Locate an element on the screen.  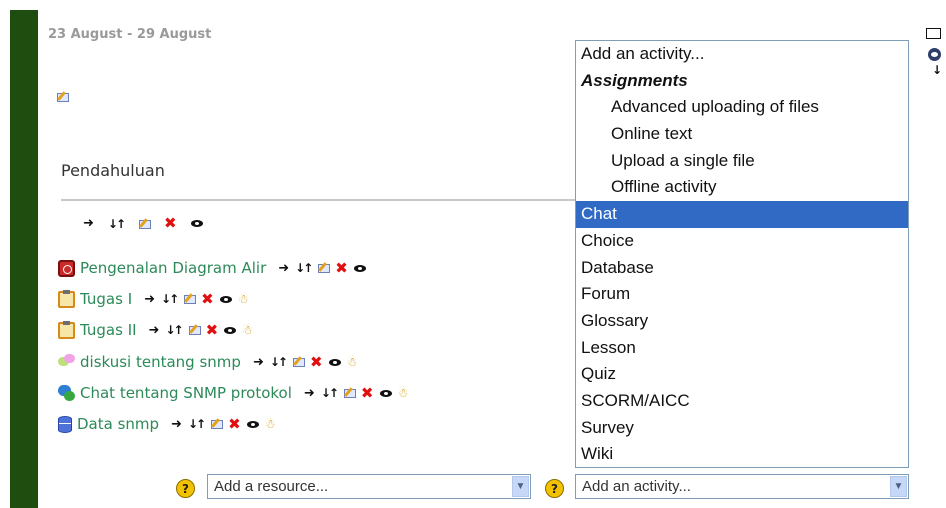
activity-tools: ➜ ↓↑ ✖ is located at coordinates (322, 268).